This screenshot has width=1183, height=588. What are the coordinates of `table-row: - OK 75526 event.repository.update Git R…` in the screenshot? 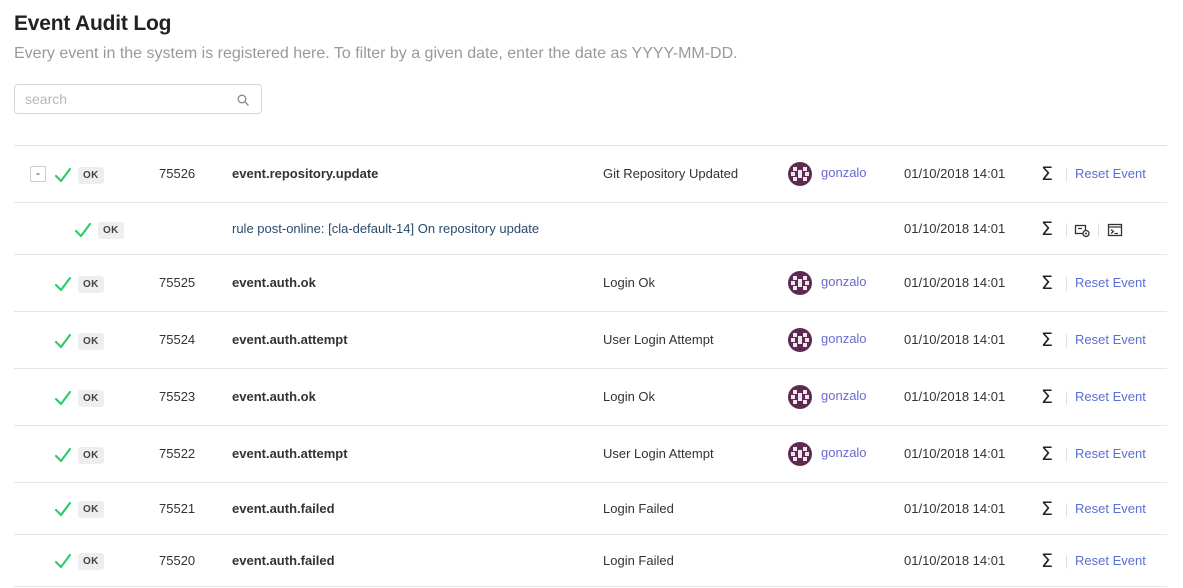 It's located at (590, 174).